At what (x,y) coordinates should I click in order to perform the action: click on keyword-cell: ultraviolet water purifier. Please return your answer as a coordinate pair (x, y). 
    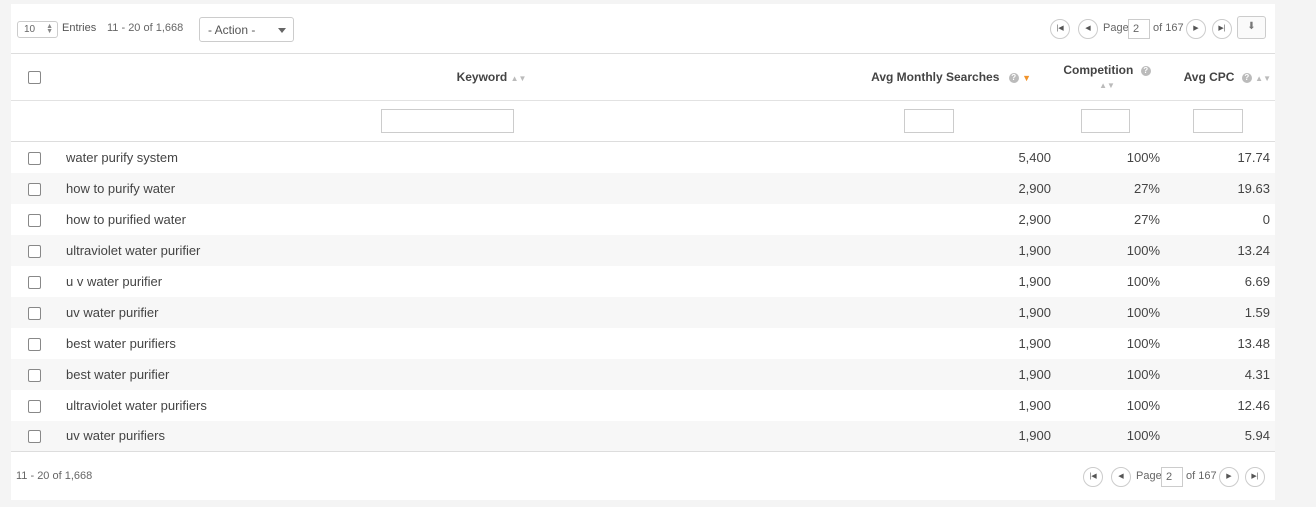
    Looking at the image, I should click on (133, 250).